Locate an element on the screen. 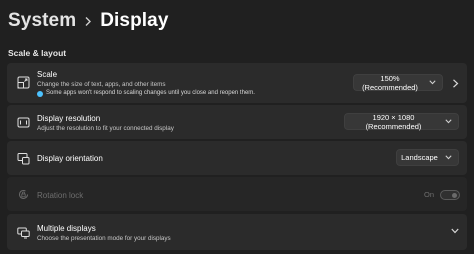 The width and height of the screenshot is (474, 254). orientation-text: Display orientation is located at coordinates (70, 158).